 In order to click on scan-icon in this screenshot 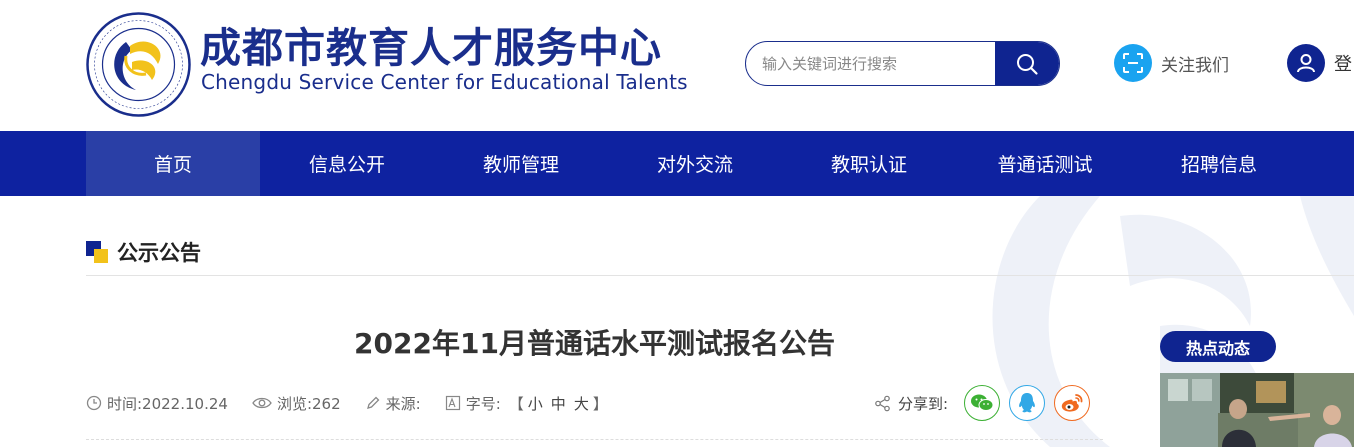, I will do `click(1133, 63)`.